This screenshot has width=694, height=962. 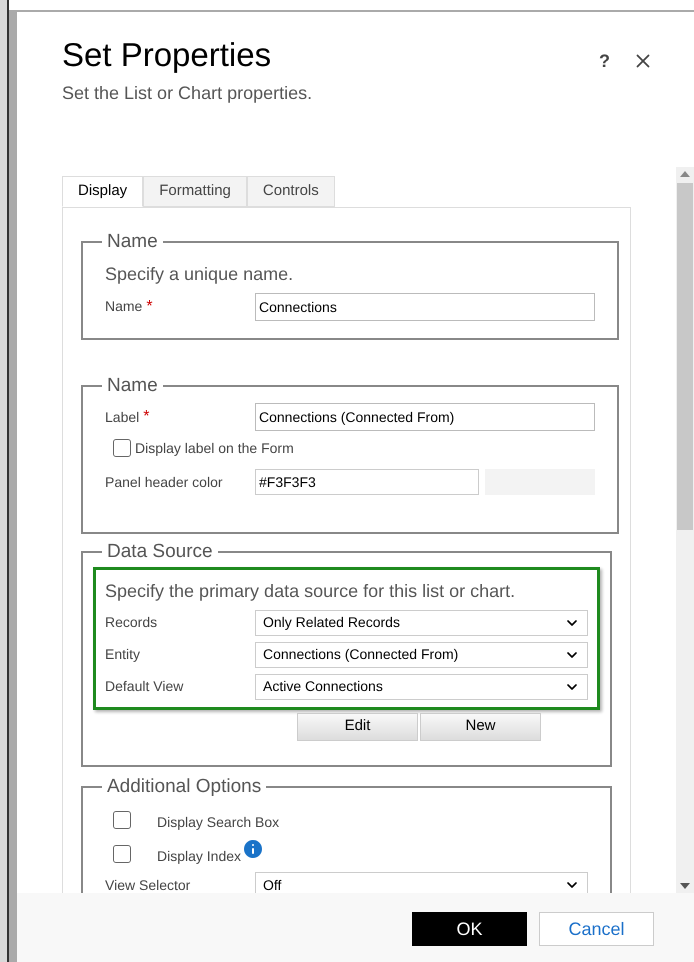 I want to click on field-label: Records, so click(x=131, y=622).